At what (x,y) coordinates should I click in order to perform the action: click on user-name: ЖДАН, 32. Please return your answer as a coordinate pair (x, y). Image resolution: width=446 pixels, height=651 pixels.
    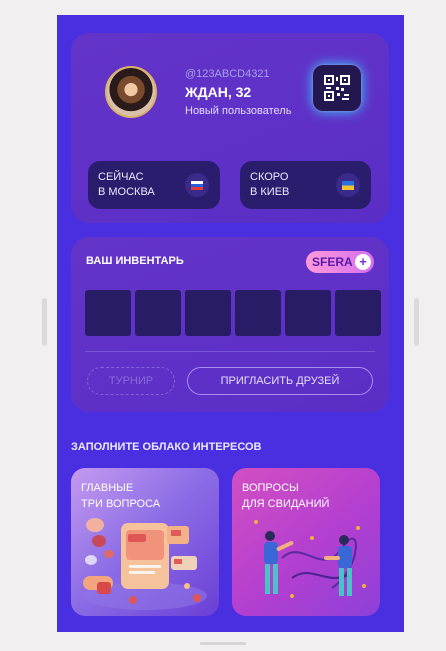
    Looking at the image, I should click on (218, 92).